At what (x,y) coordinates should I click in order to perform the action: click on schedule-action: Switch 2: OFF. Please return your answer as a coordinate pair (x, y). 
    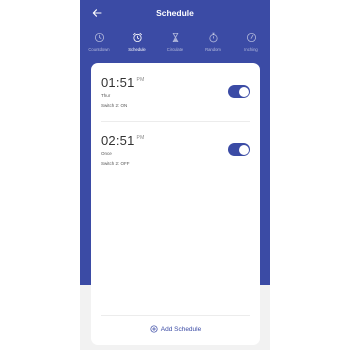
    Looking at the image, I should click on (115, 163).